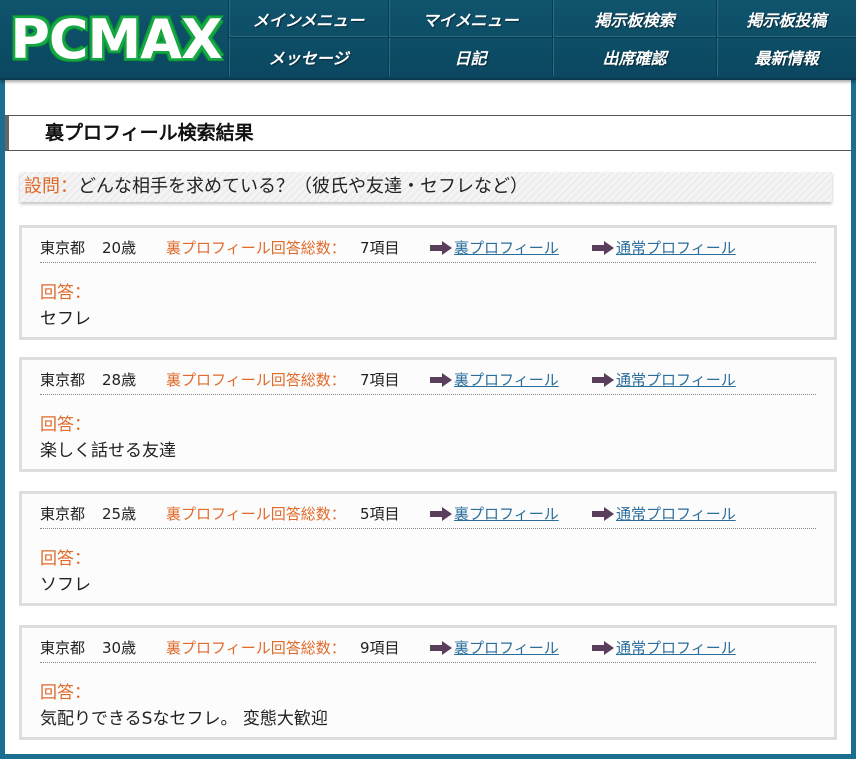  Describe the element at coordinates (119, 248) in the screenshot. I see `result-age: 20歳` at that location.